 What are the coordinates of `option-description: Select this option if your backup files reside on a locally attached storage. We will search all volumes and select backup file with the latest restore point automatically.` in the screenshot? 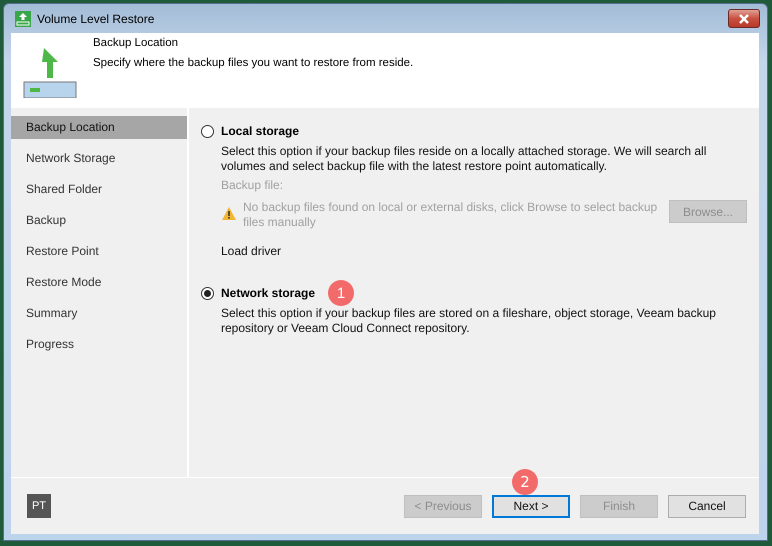 It's located at (464, 159).